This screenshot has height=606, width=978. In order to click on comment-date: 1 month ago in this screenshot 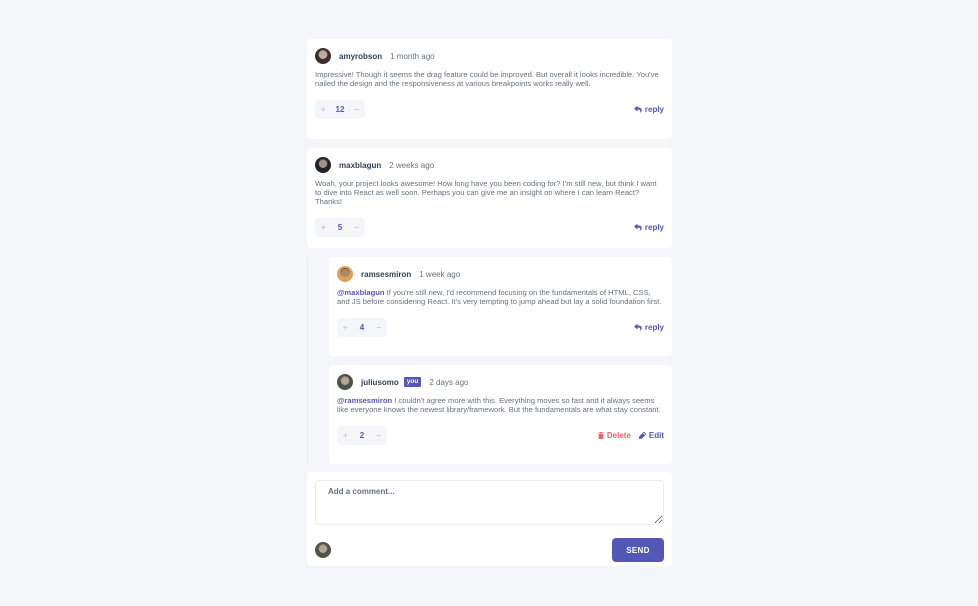, I will do `click(412, 56)`.